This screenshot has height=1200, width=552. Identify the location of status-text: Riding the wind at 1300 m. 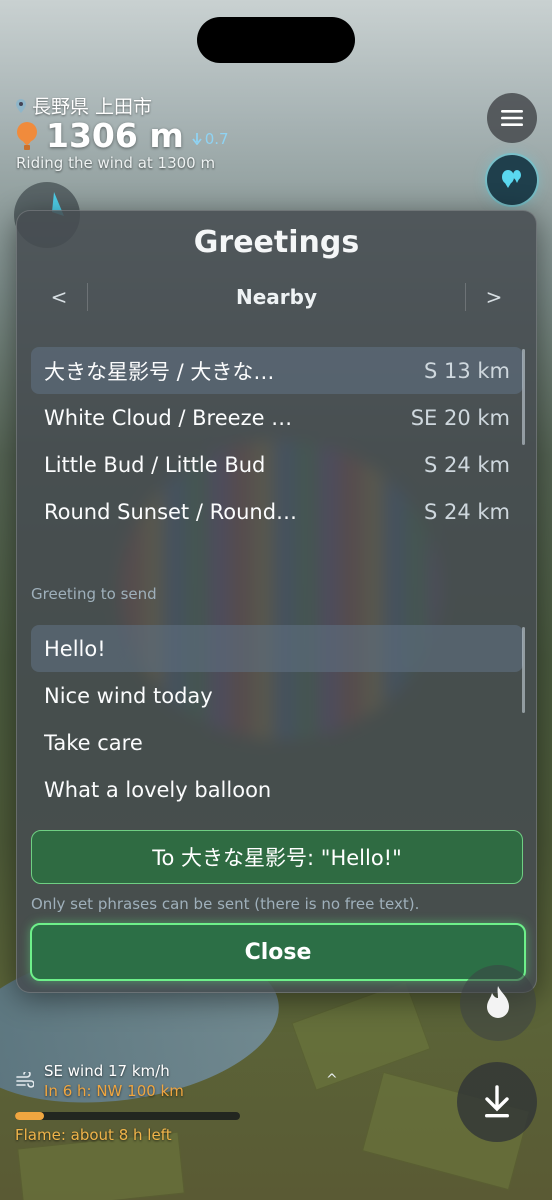
(116, 163).